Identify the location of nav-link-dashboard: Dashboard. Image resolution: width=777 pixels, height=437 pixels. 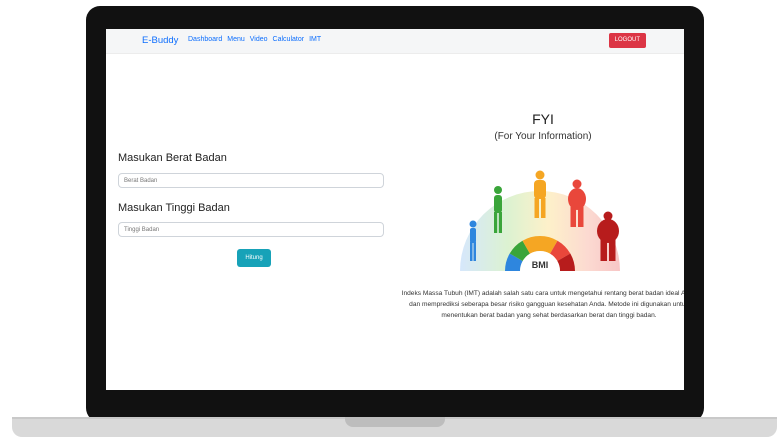
(205, 39).